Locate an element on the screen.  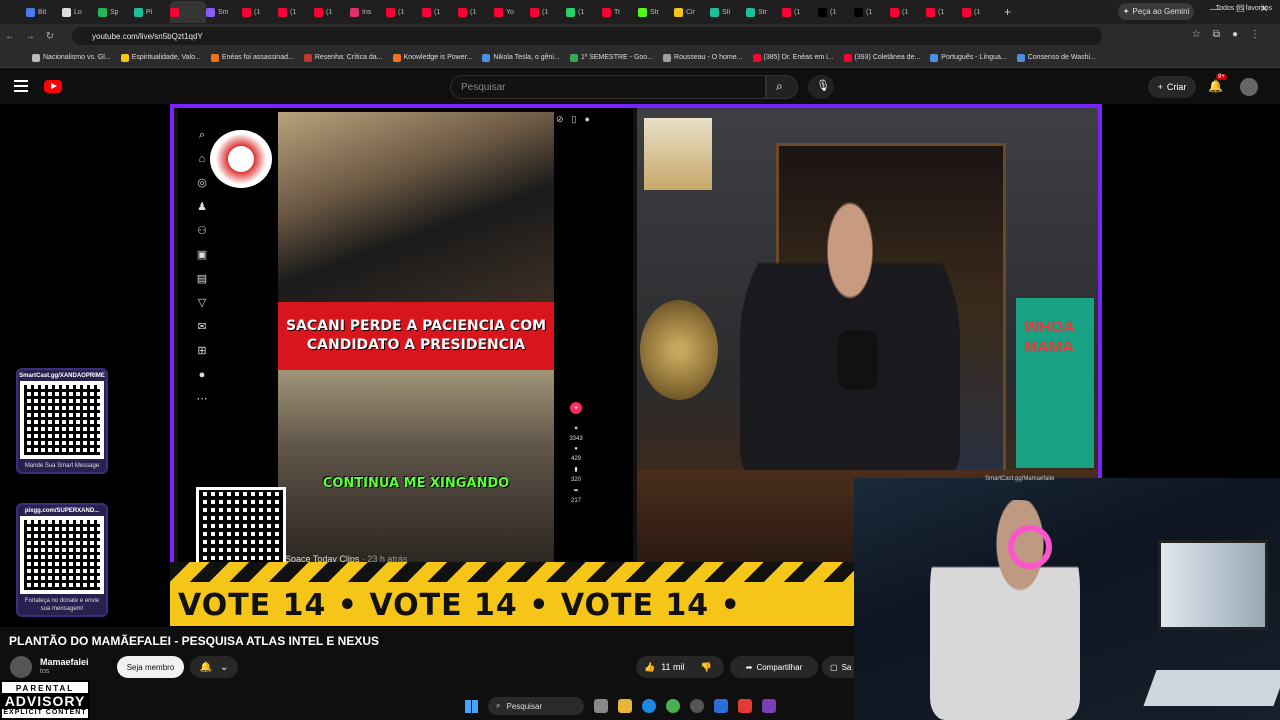
monitor is located at coordinates (1213, 585).